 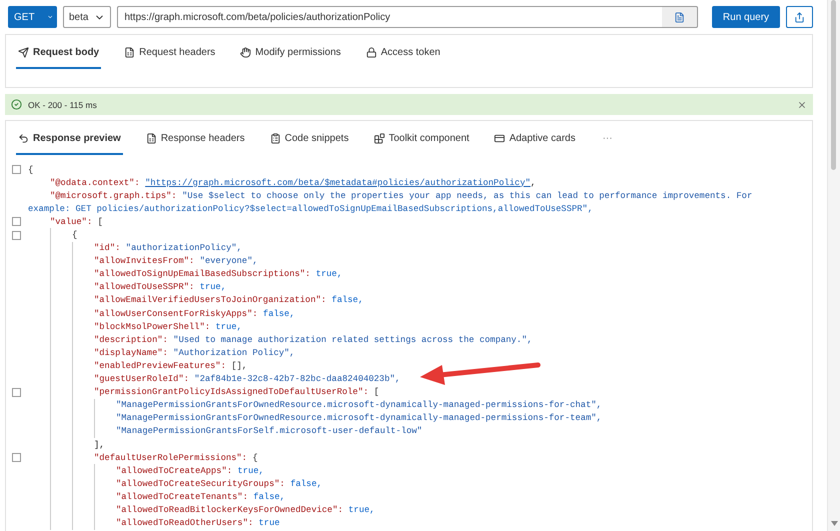 What do you see at coordinates (32, 17) in the screenshot?
I see `method-dropdown: GET` at bounding box center [32, 17].